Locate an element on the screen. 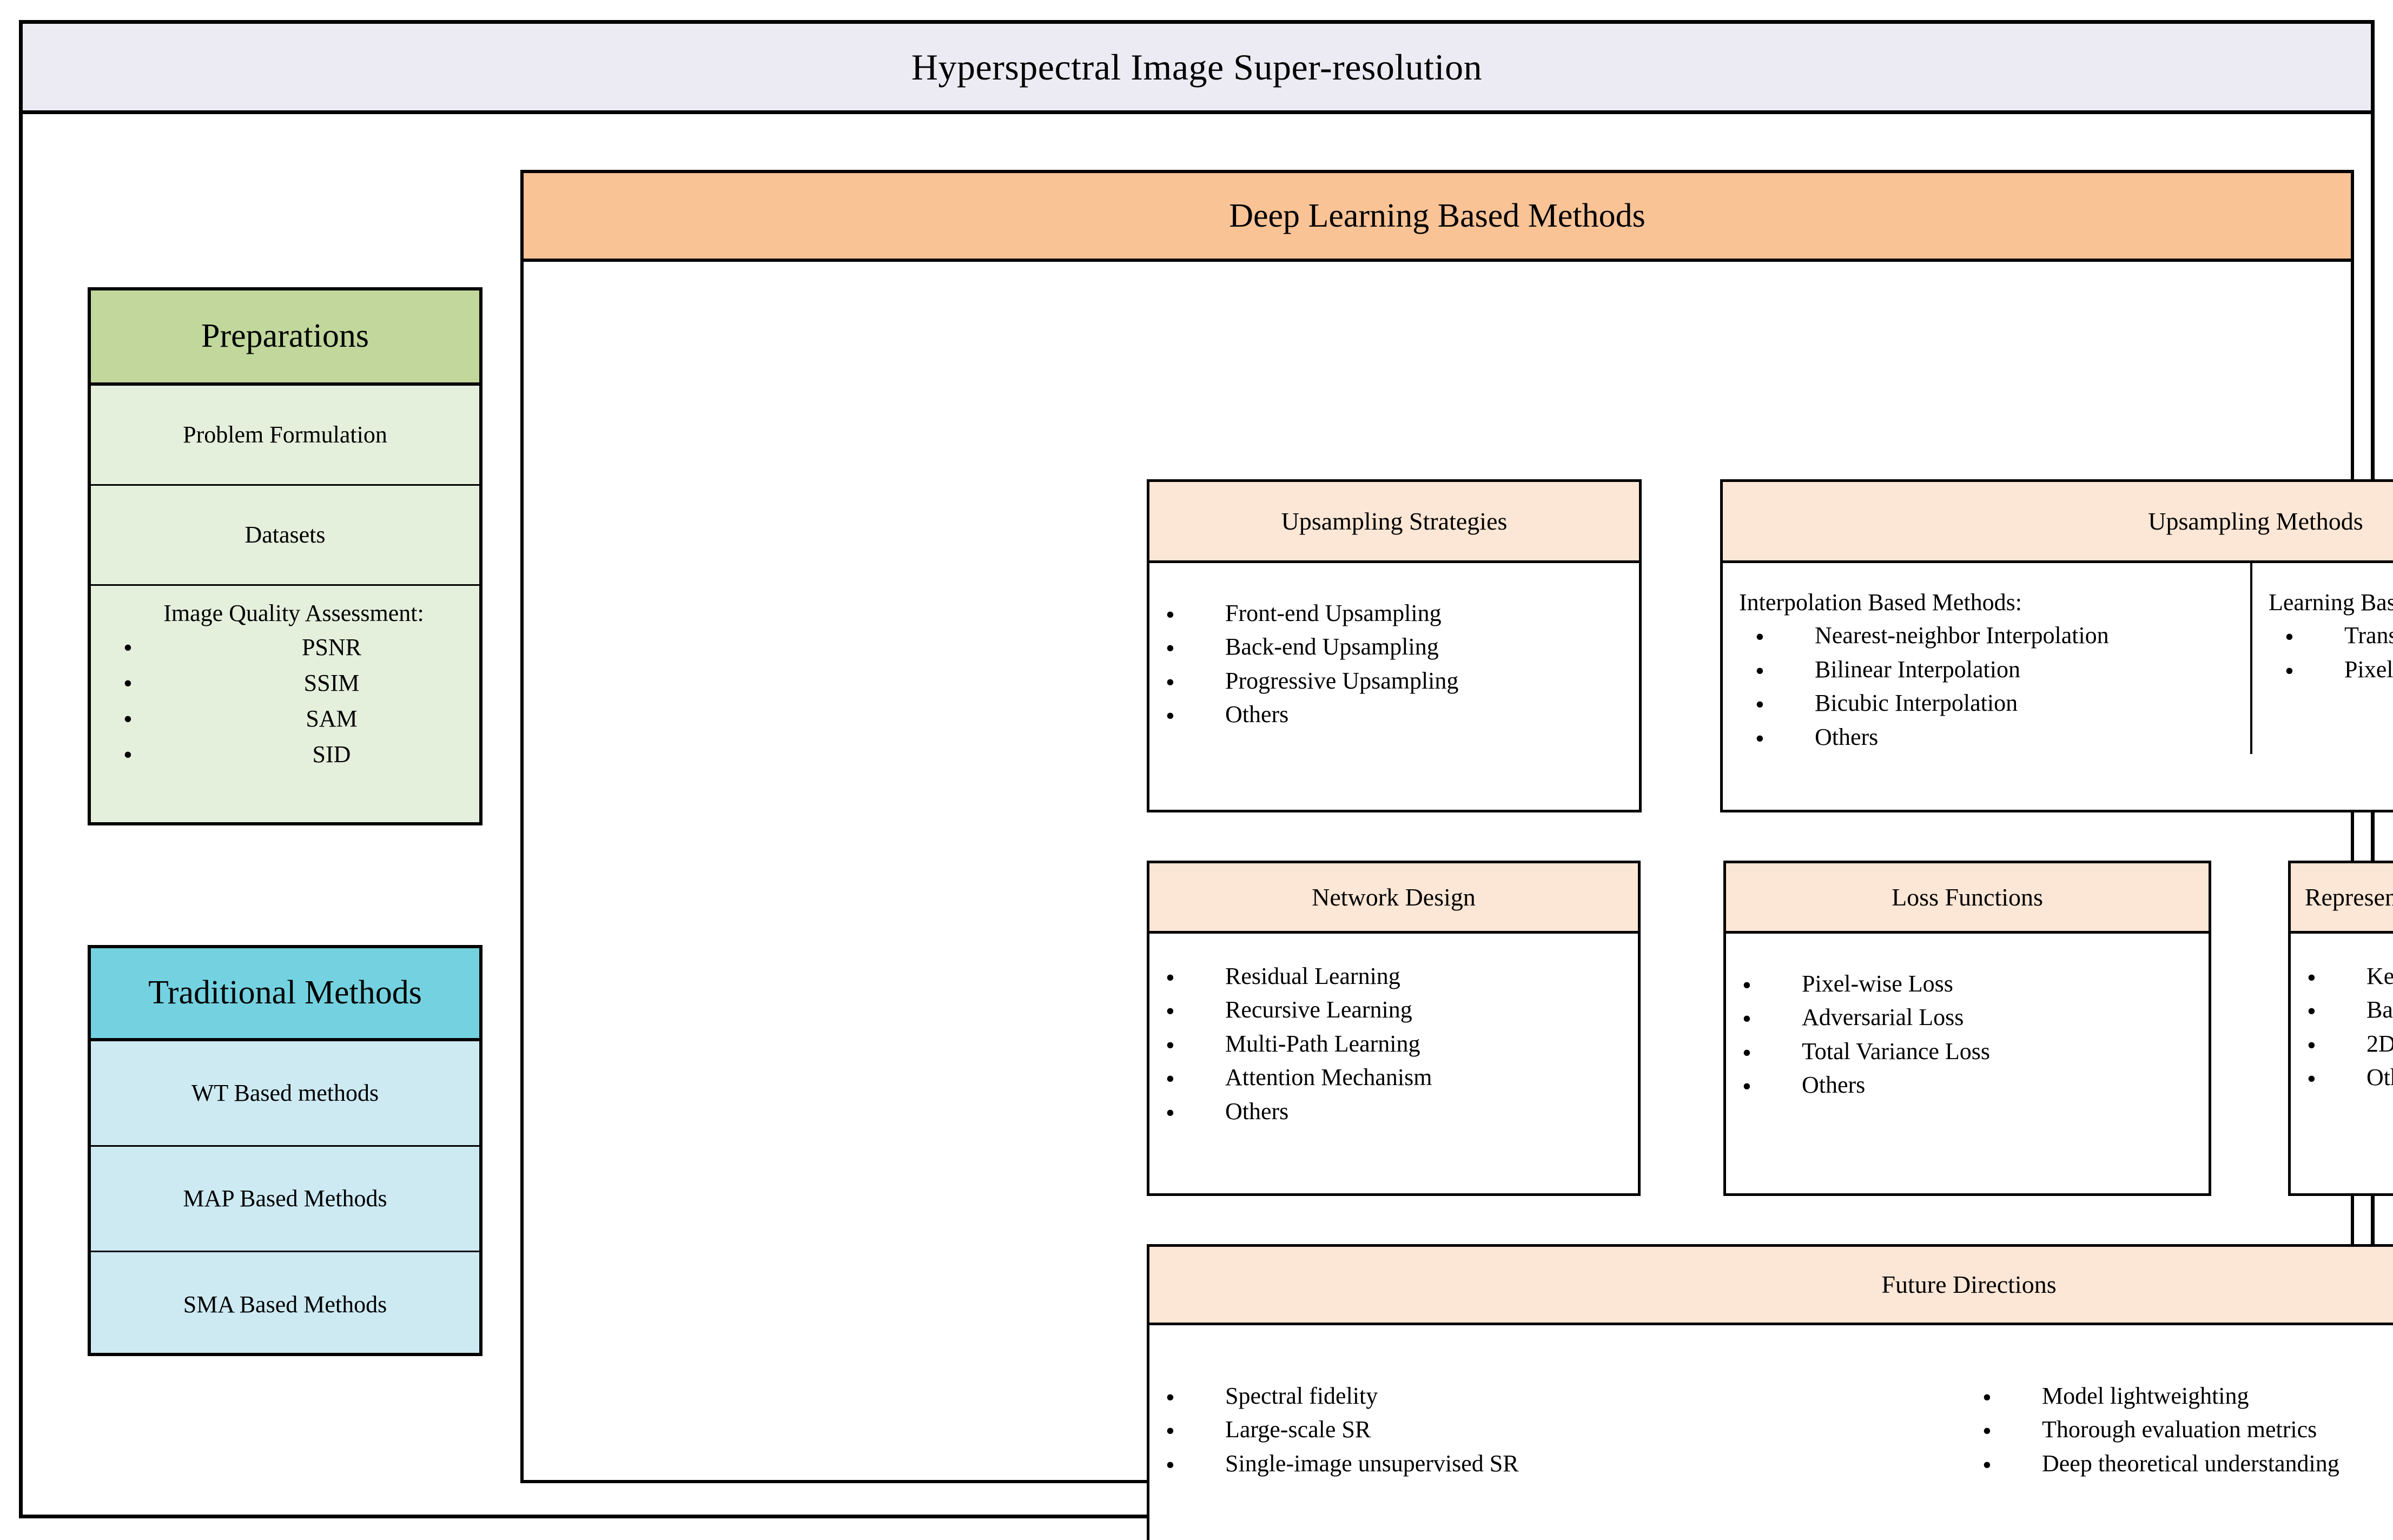 The height and width of the screenshot is (1540, 2393). list-item: Model lightweighting is located at coordinates (2179, 1398).